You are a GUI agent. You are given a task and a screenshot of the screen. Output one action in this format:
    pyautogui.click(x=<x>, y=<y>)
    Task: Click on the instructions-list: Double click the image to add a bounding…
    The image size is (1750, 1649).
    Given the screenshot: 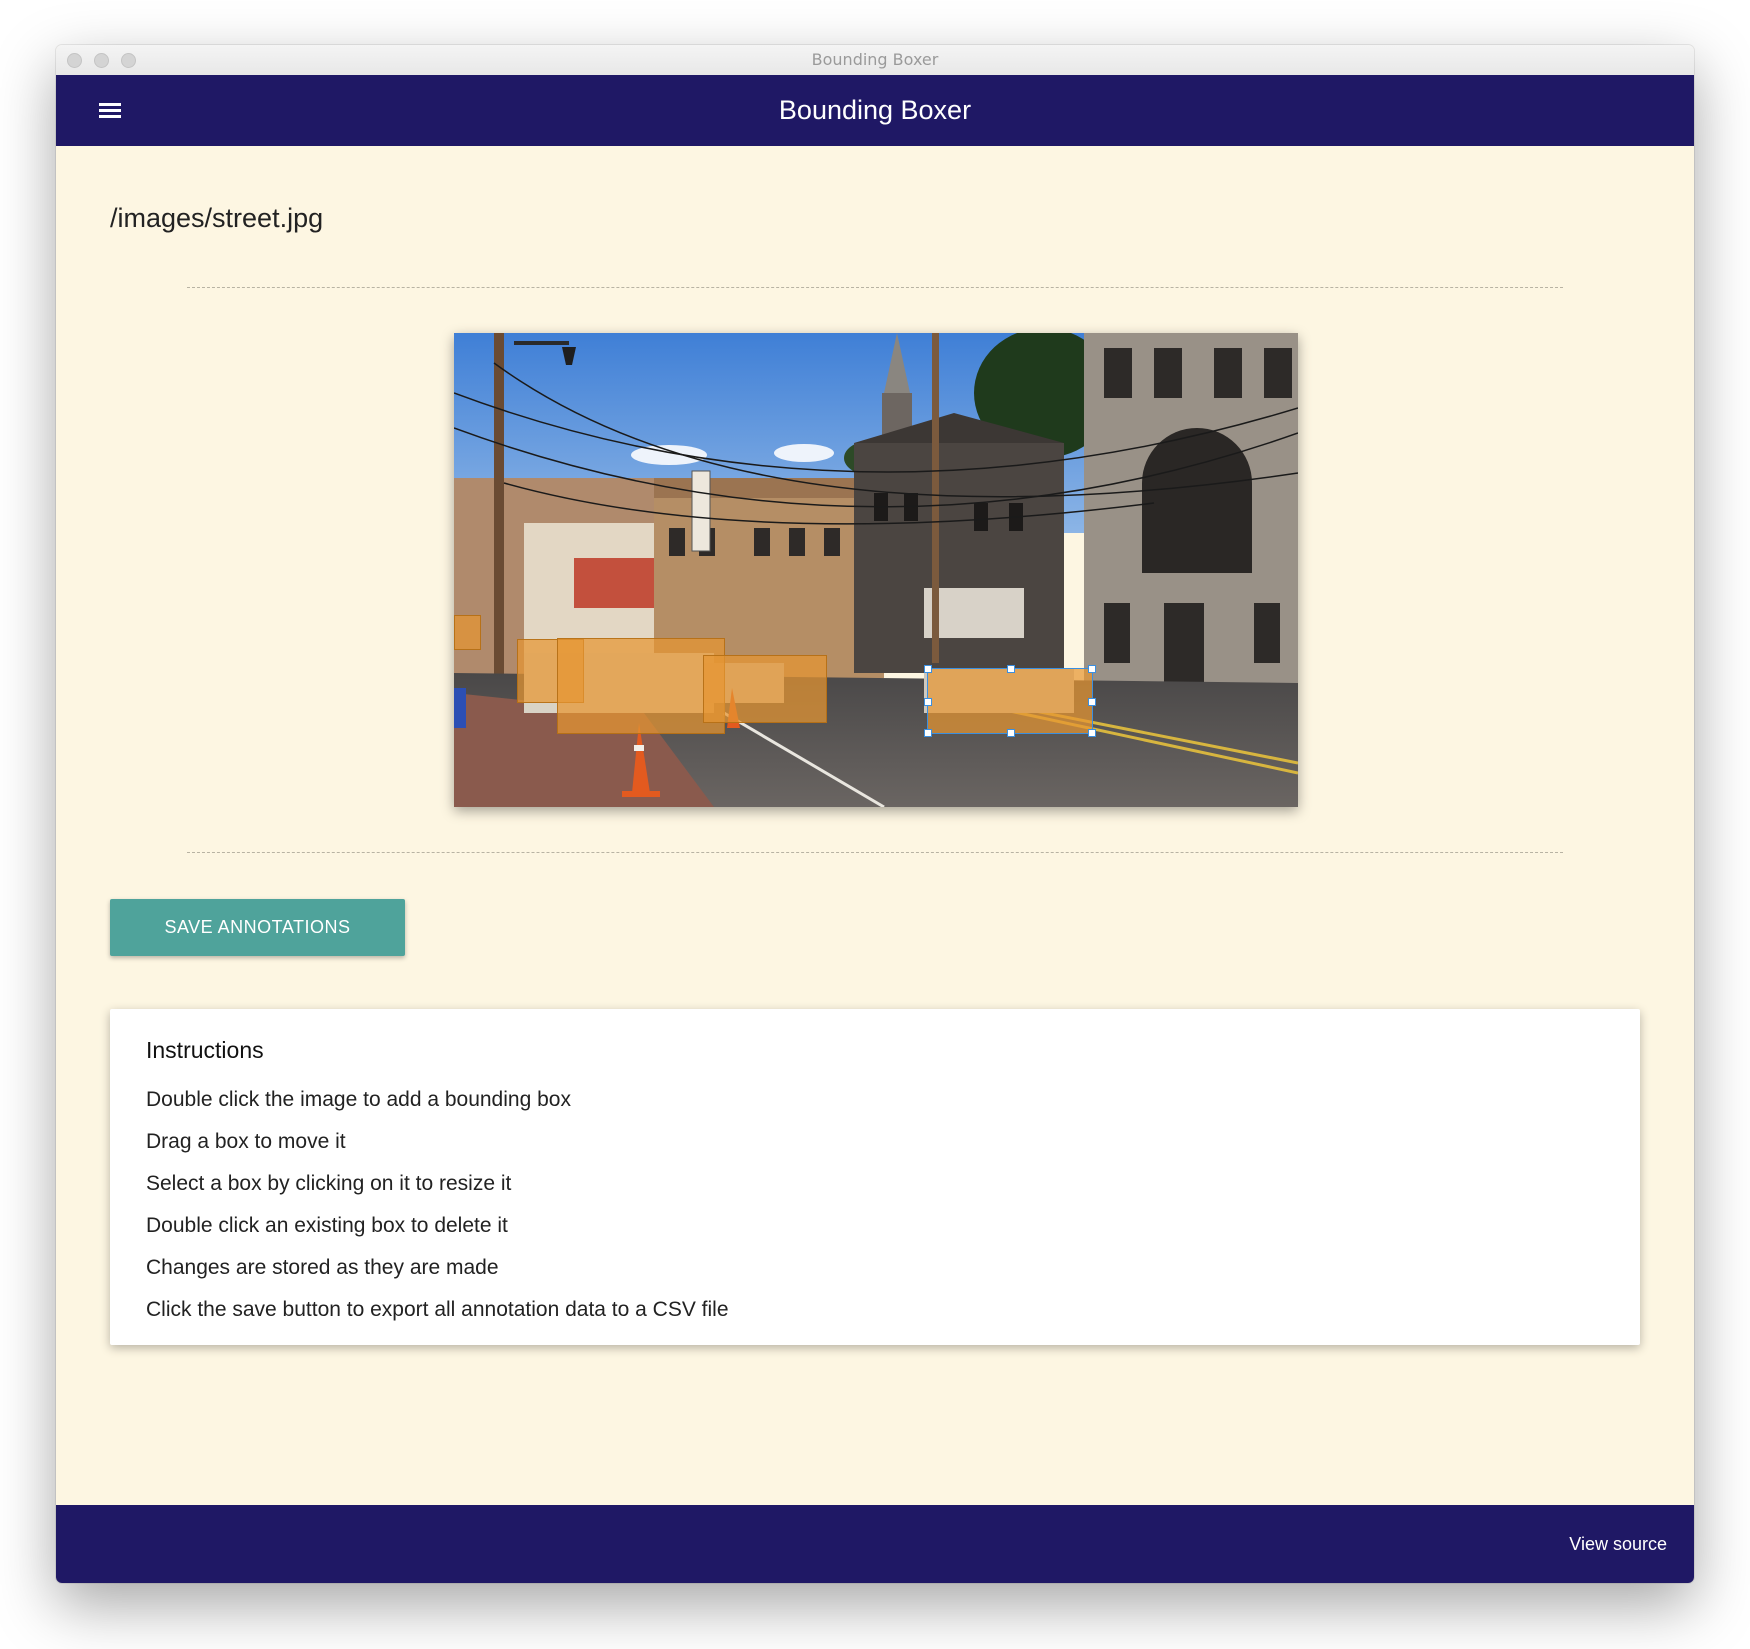 What is the action you would take?
    pyautogui.click(x=437, y=1205)
    